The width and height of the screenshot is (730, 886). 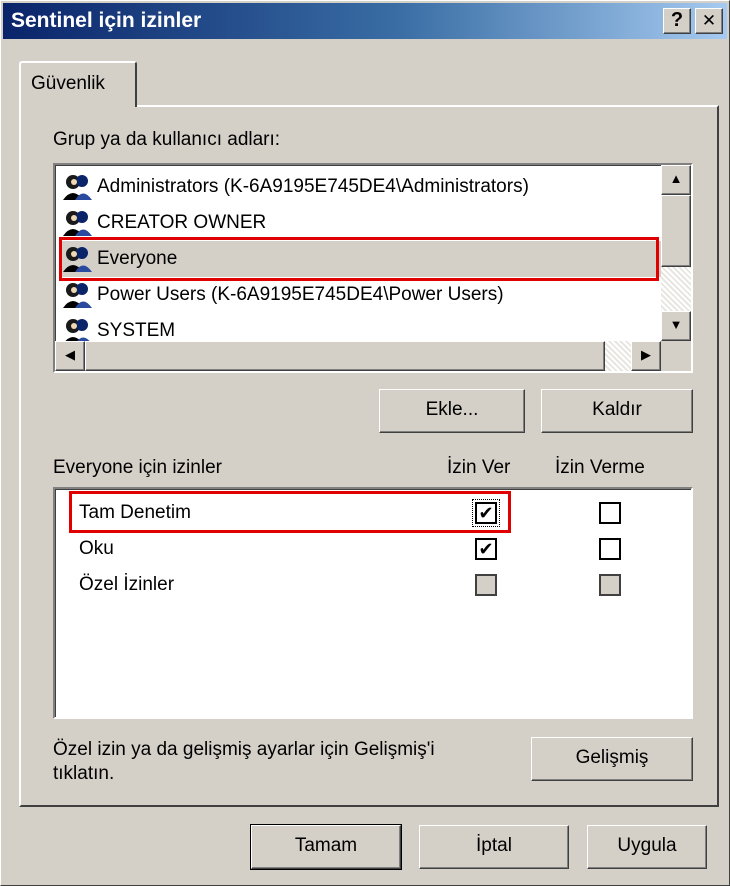 I want to click on remove-button: Kaldır, so click(x=617, y=411).